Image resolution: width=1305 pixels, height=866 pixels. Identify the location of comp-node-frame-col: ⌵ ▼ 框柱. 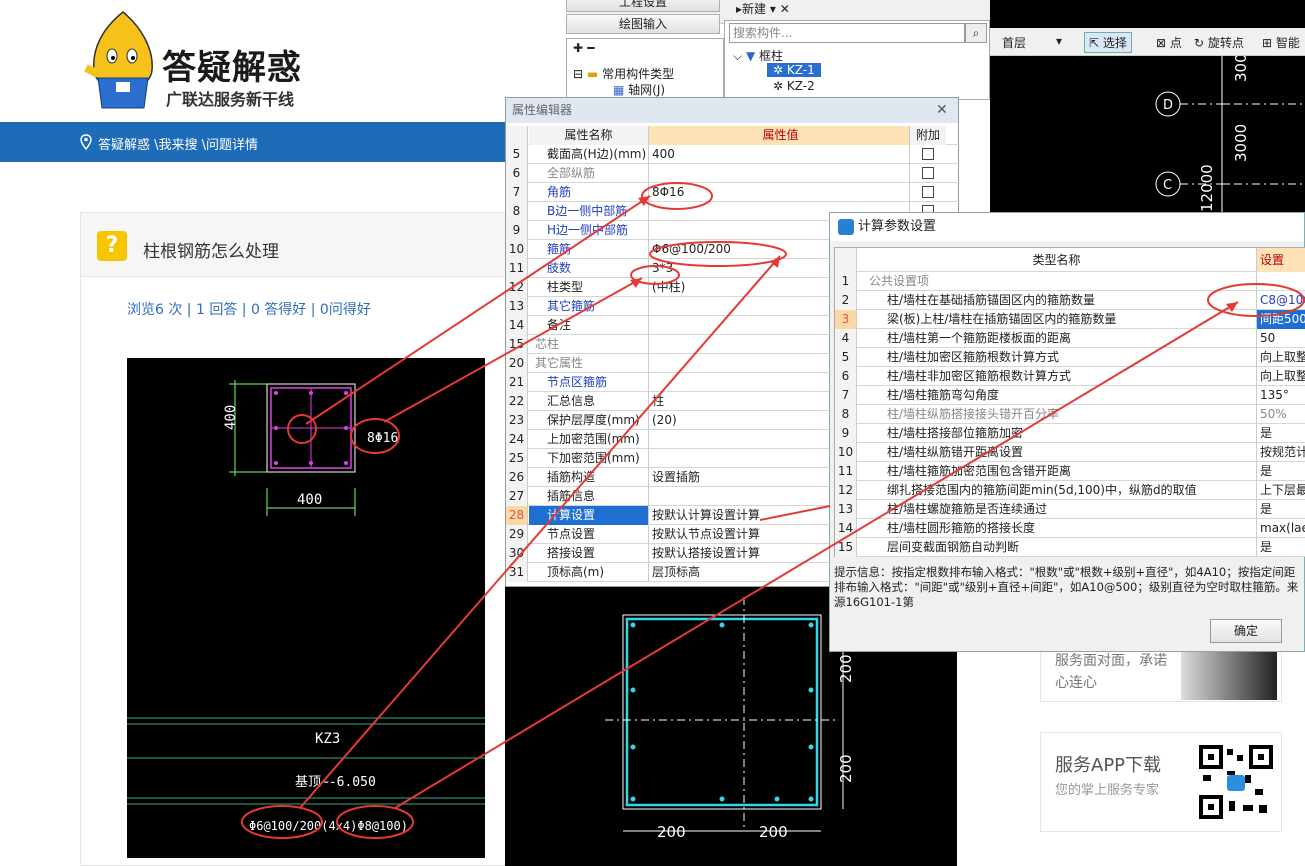
(758, 55).